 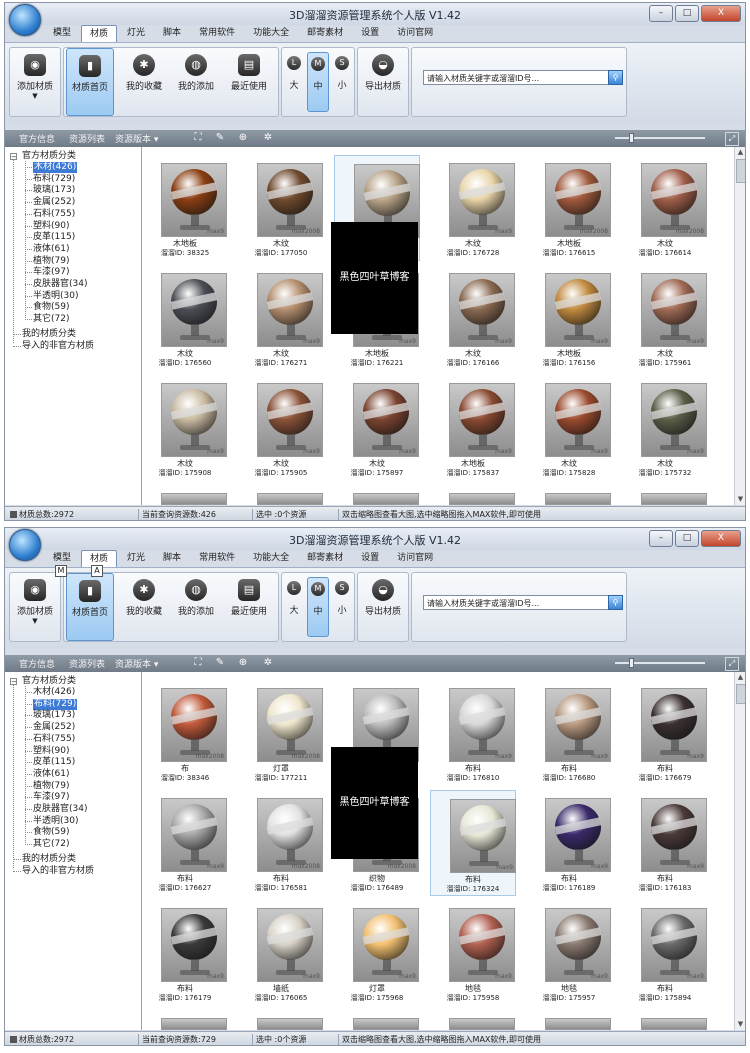 I want to click on tree-category: 石料(755), so click(x=54, y=739).